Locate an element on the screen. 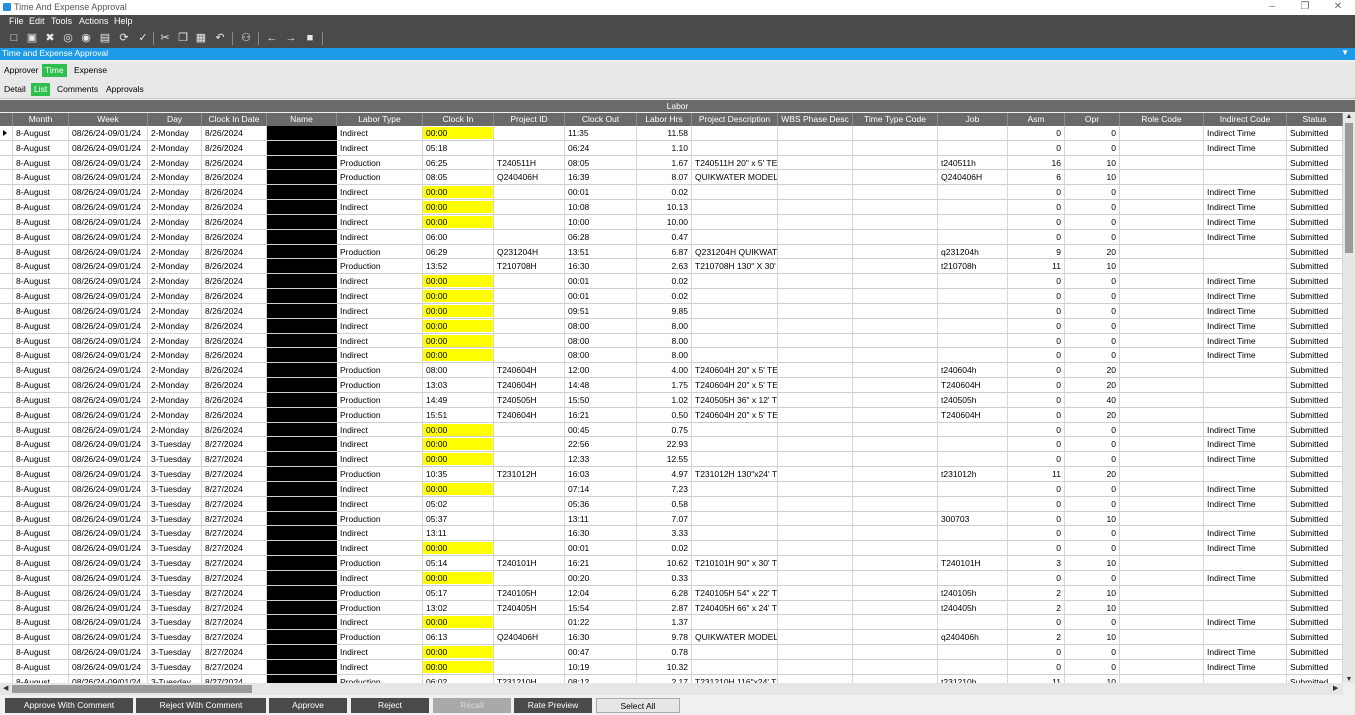 Image resolution: width=1355 pixels, height=715 pixels. restore-icon: ❐ is located at coordinates (1305, 7).